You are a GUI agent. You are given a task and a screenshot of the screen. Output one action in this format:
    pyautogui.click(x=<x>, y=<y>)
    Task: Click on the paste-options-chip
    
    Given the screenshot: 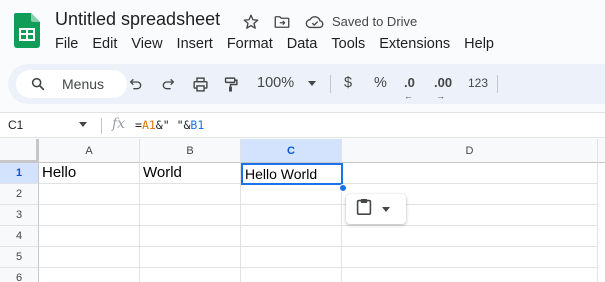 What is the action you would take?
    pyautogui.click(x=376, y=209)
    